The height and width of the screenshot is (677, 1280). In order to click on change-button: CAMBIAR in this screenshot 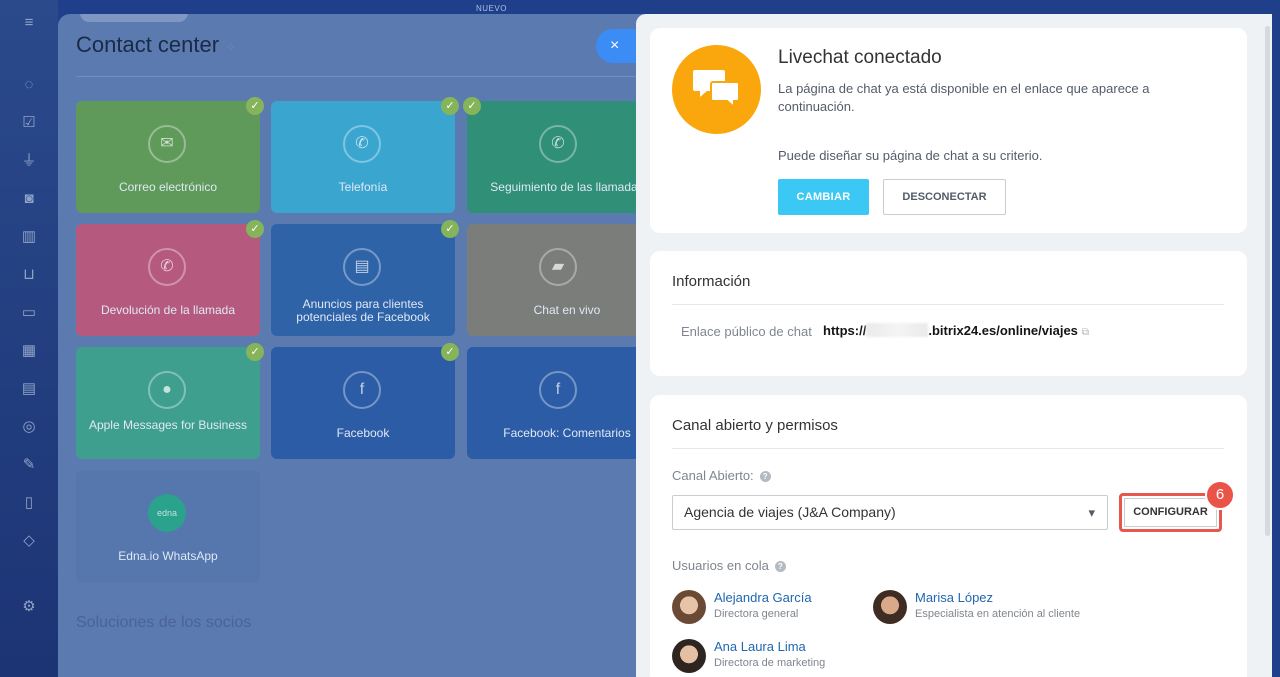, I will do `click(823, 197)`.